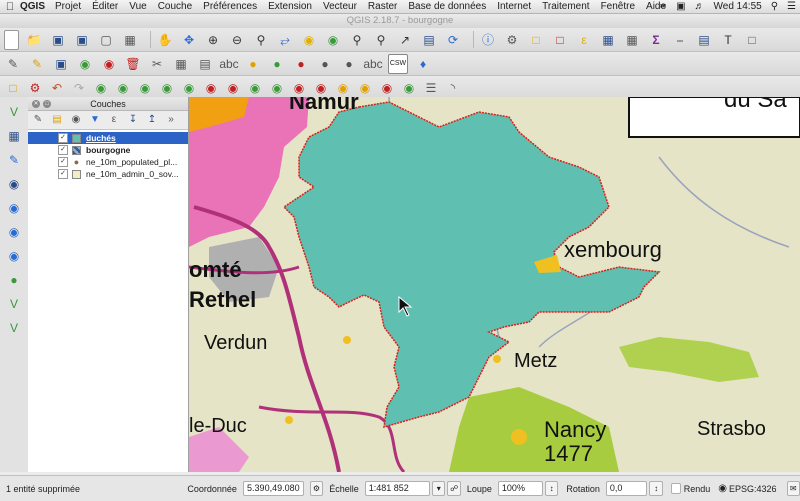 The image size is (800, 501). What do you see at coordinates (398, 63) in the screenshot?
I see `csw-icon: CSW` at bounding box center [398, 63].